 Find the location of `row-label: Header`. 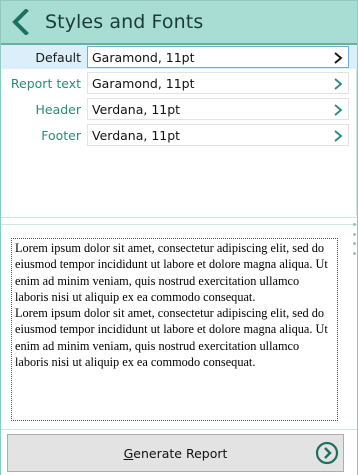

row-label: Header is located at coordinates (58, 109).